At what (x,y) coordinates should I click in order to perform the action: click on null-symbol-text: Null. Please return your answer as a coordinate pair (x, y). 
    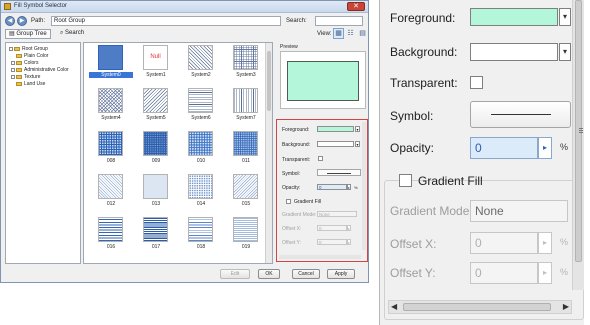
    Looking at the image, I should click on (155, 57).